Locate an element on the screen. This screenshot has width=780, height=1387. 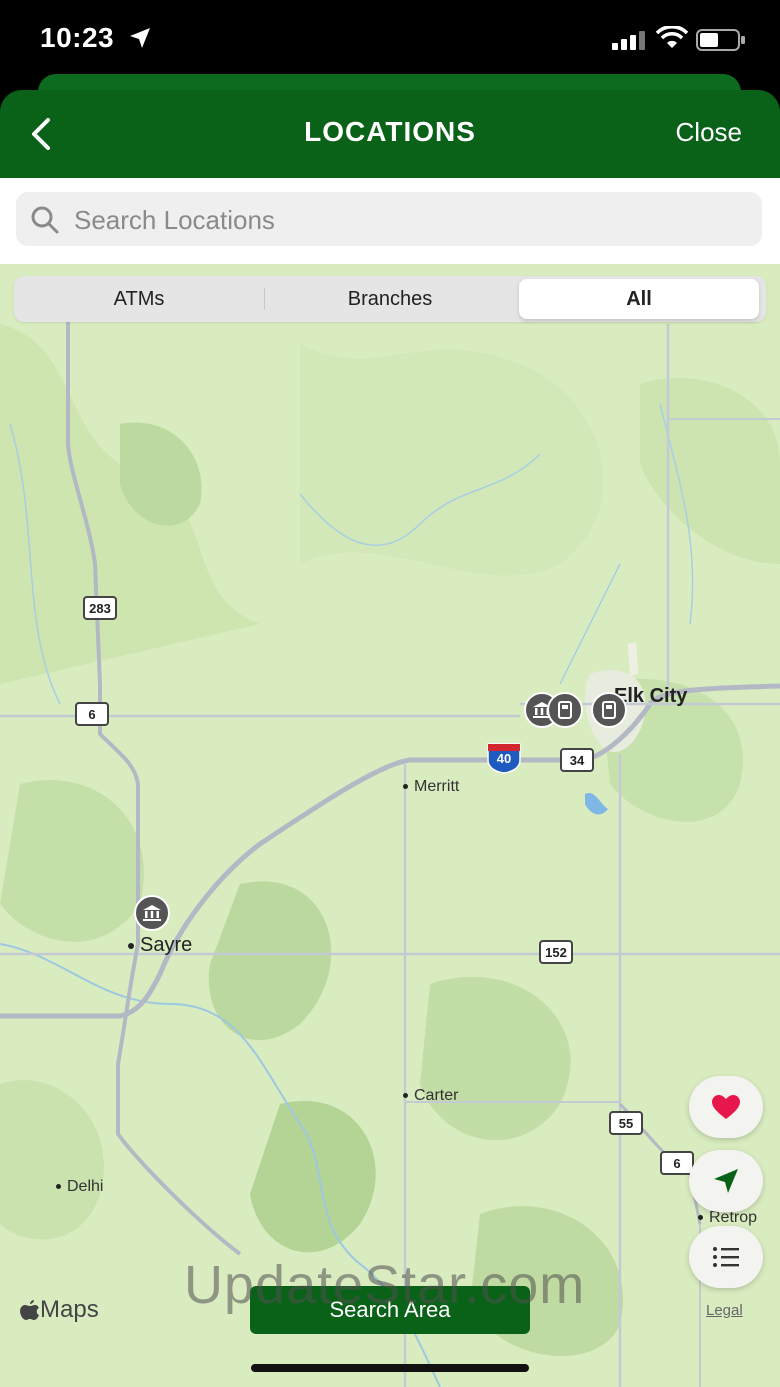
interstate-shield-i40: 40 is located at coordinates (504, 758).